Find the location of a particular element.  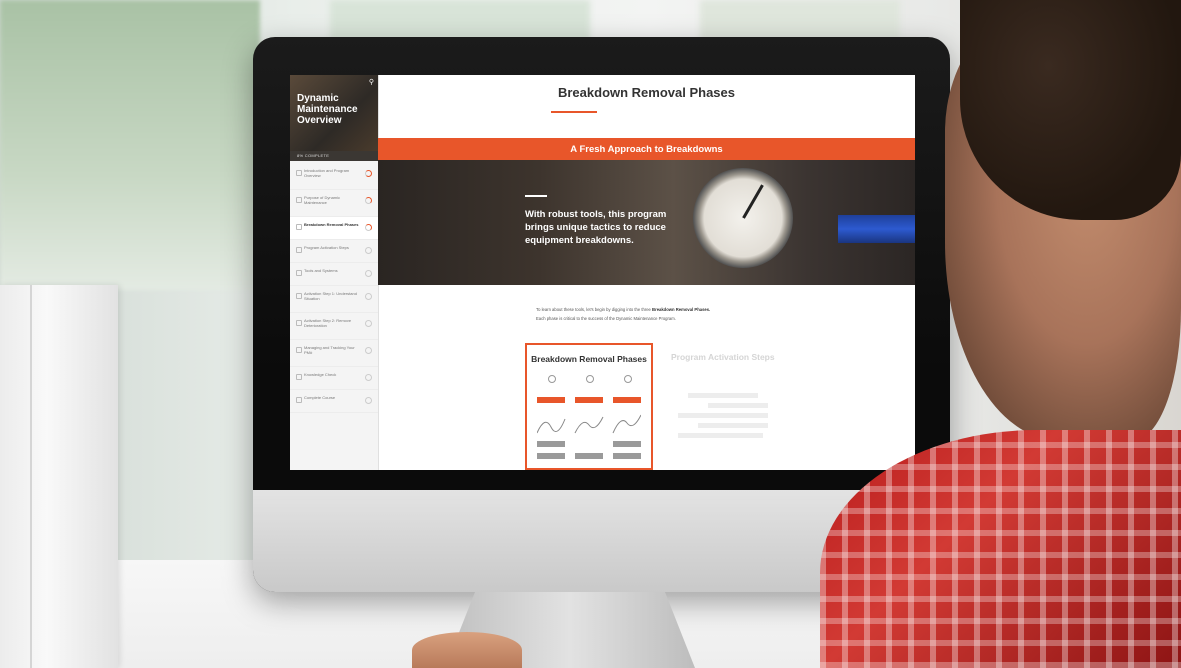

sidebar-item-program-activation-steps: Program Activation Steps is located at coordinates (334, 251).